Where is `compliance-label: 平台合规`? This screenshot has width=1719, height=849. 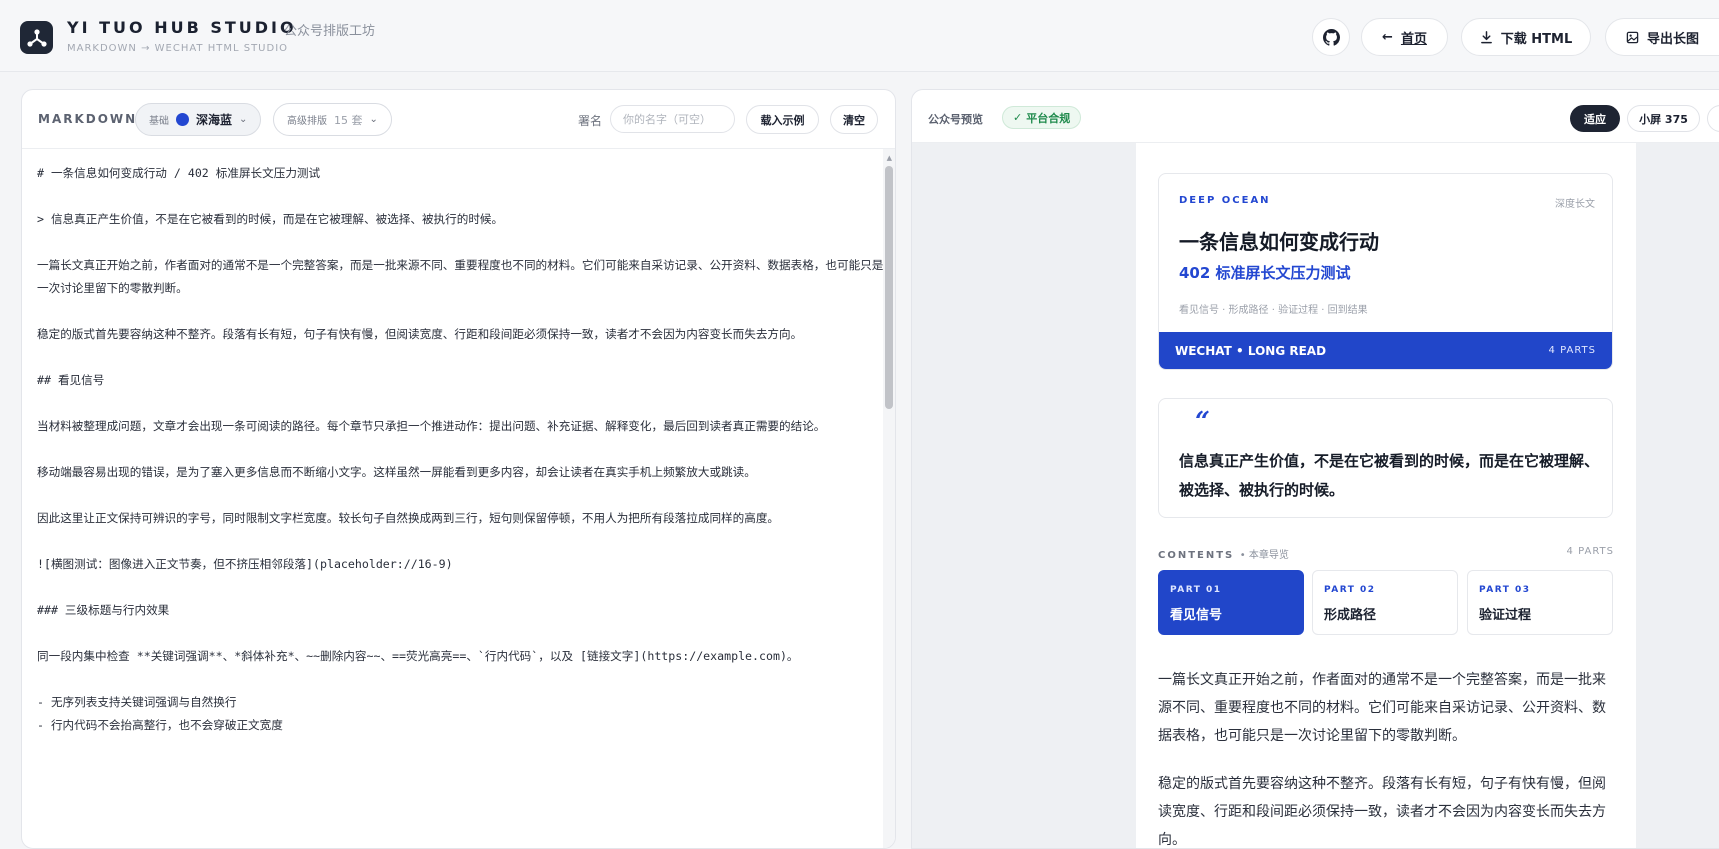 compliance-label: 平台合规 is located at coordinates (1048, 118).